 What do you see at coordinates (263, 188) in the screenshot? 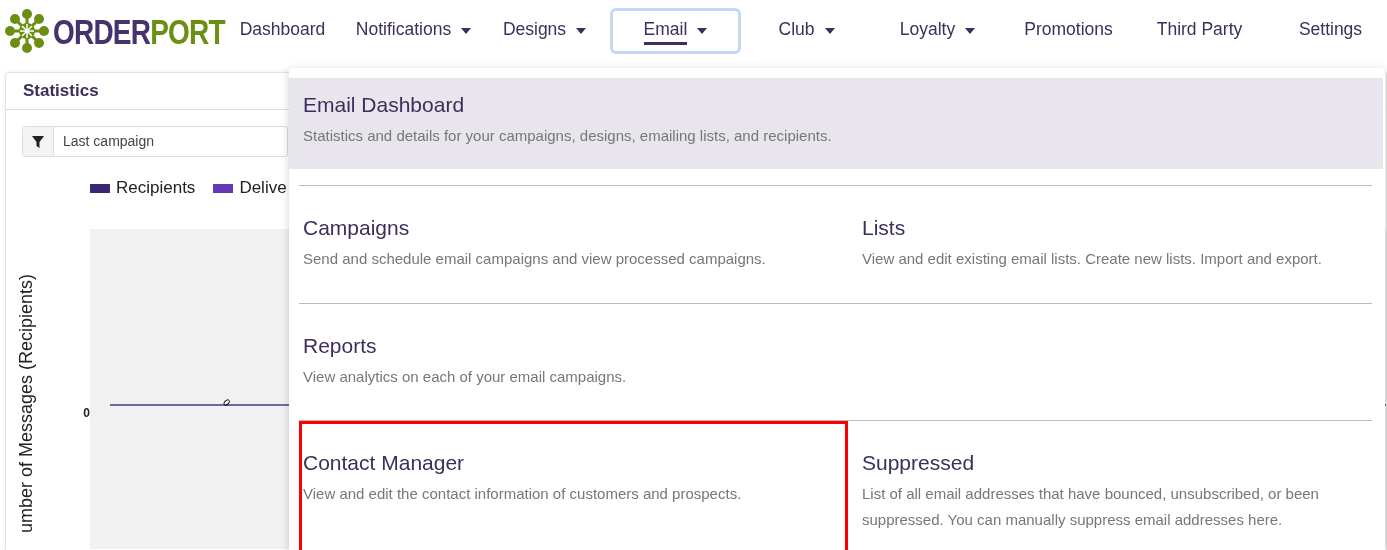
I see `legend-label: Delive` at bounding box center [263, 188].